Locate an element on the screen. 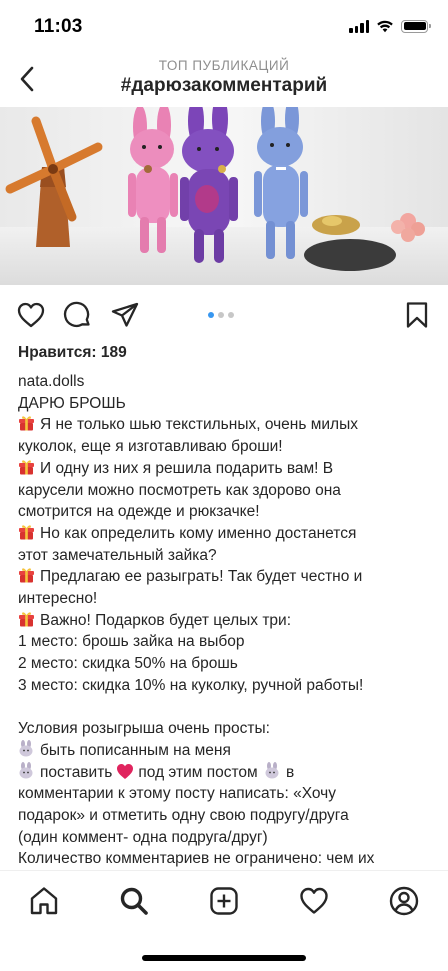  caption-text: куколок, еще я изготавливаю броши! is located at coordinates (150, 447).